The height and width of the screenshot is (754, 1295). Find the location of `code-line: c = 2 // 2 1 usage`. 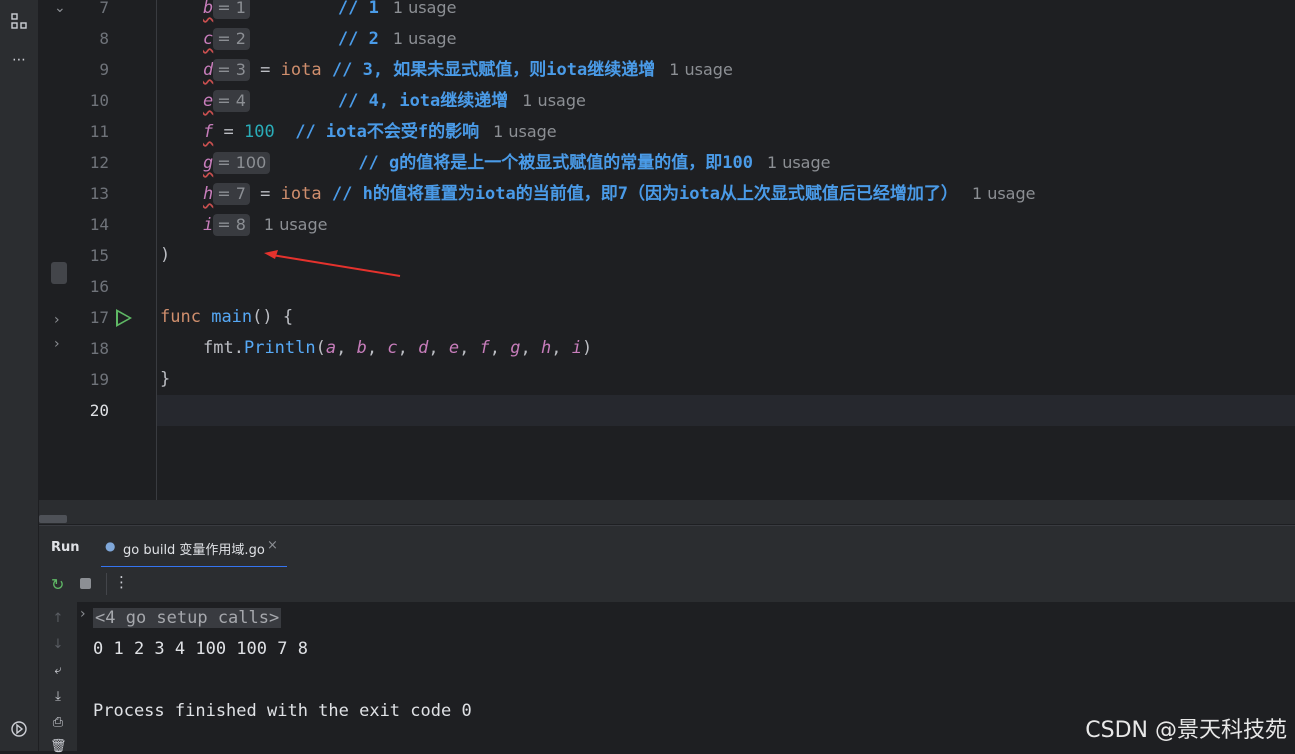

code-line: c = 2 // 2 1 usage is located at coordinates (329, 39).